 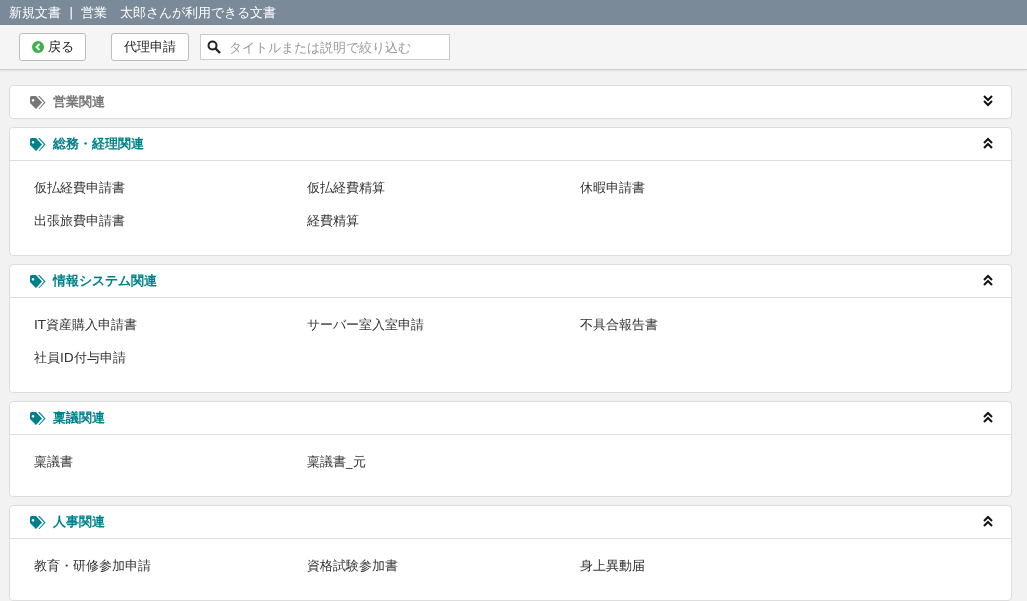 What do you see at coordinates (92, 565) in the screenshot?
I see `document-link: 教育・研修参加申請` at bounding box center [92, 565].